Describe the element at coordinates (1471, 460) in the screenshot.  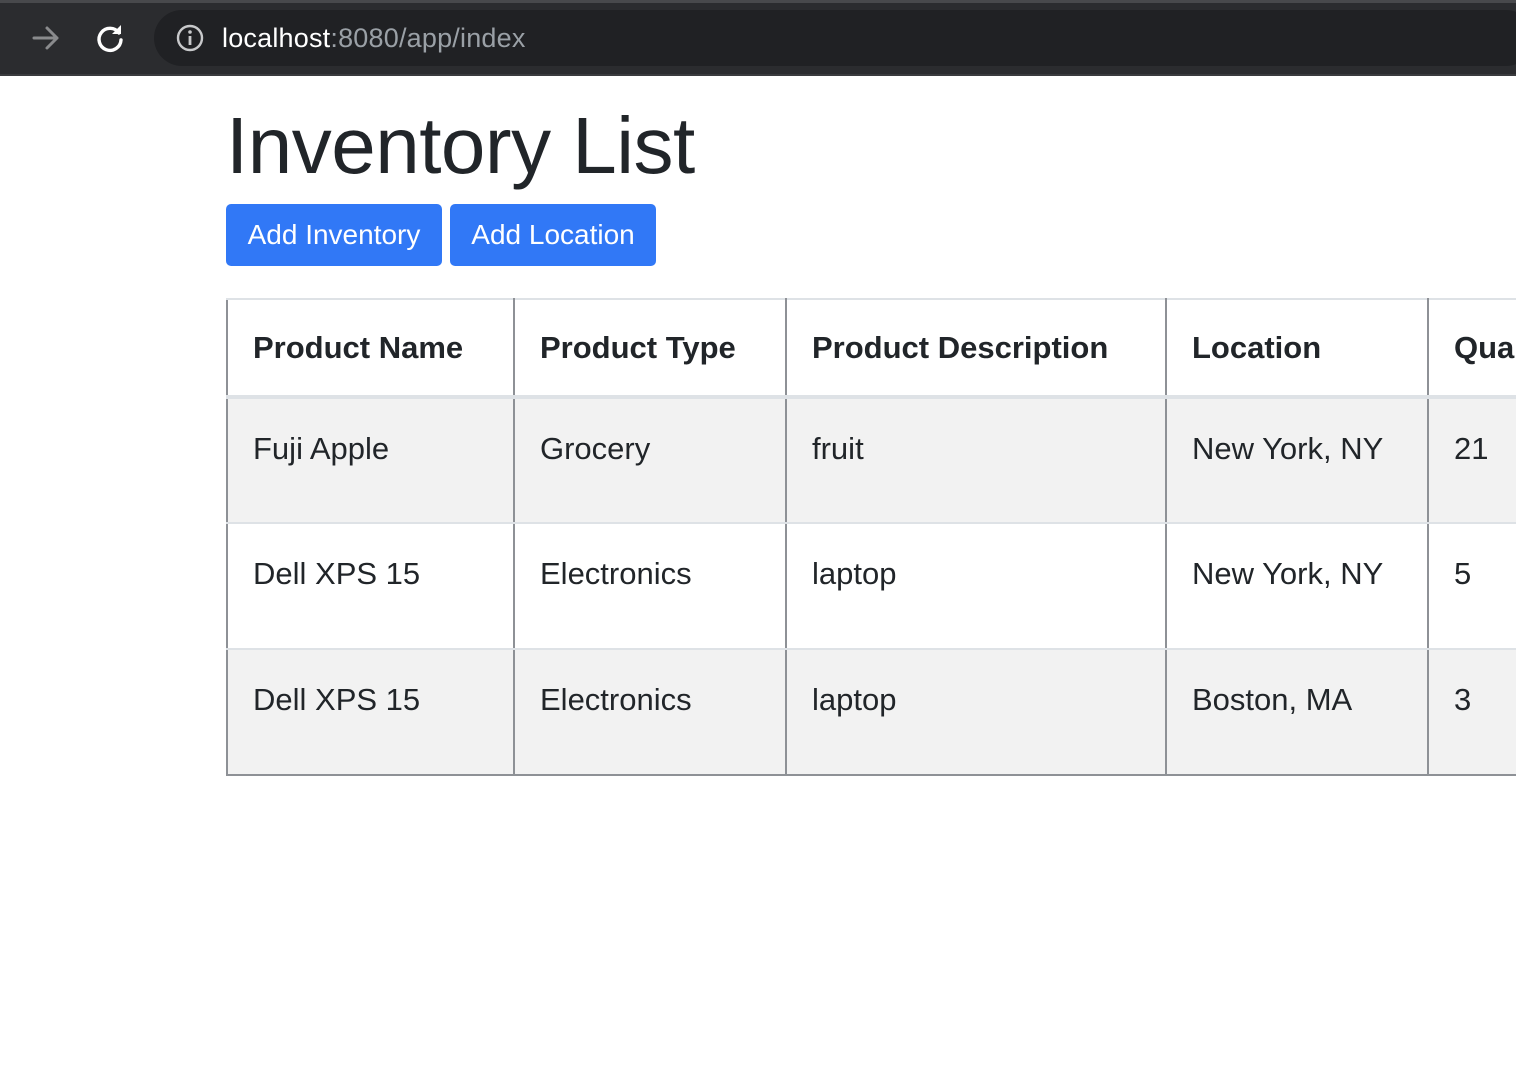
I see `cell-quantity: 21` at that location.